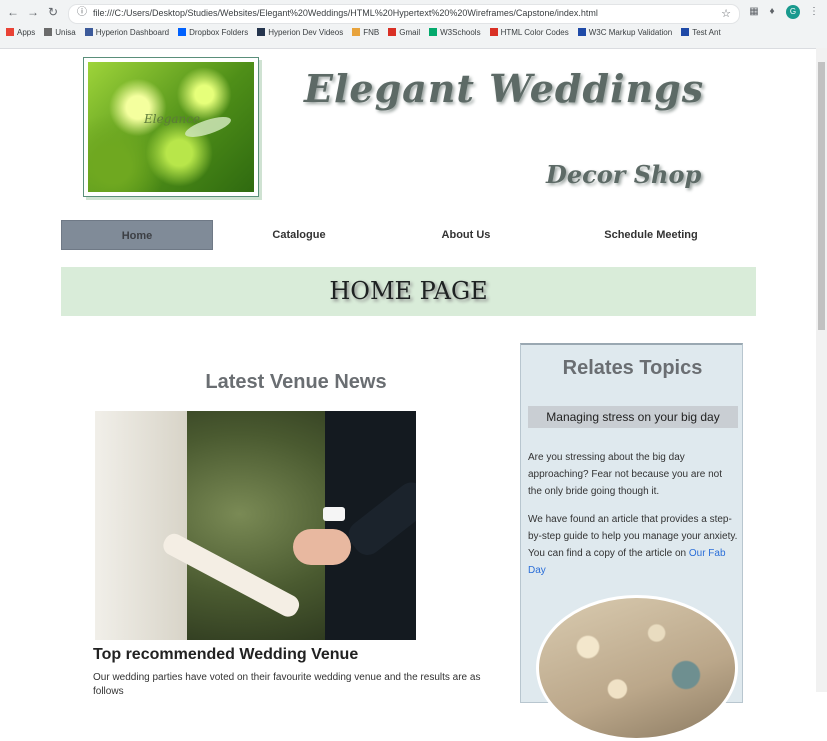 Image resolution: width=827 pixels, height=741 pixels. I want to click on bookmark-item: Dropbox Folders, so click(213, 32).